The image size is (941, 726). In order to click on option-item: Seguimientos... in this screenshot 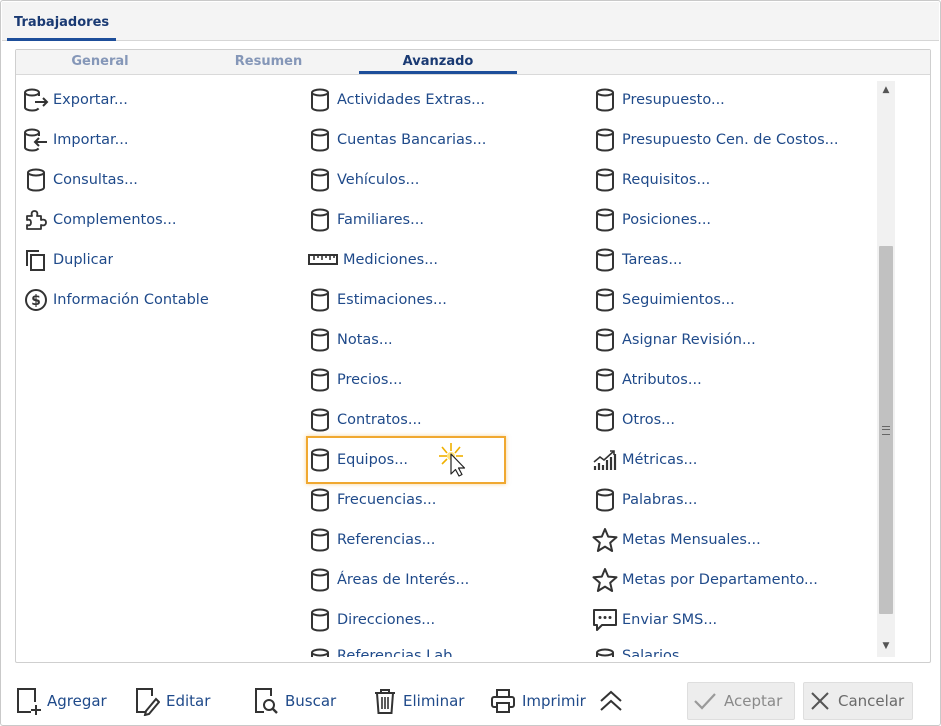, I will do `click(663, 300)`.